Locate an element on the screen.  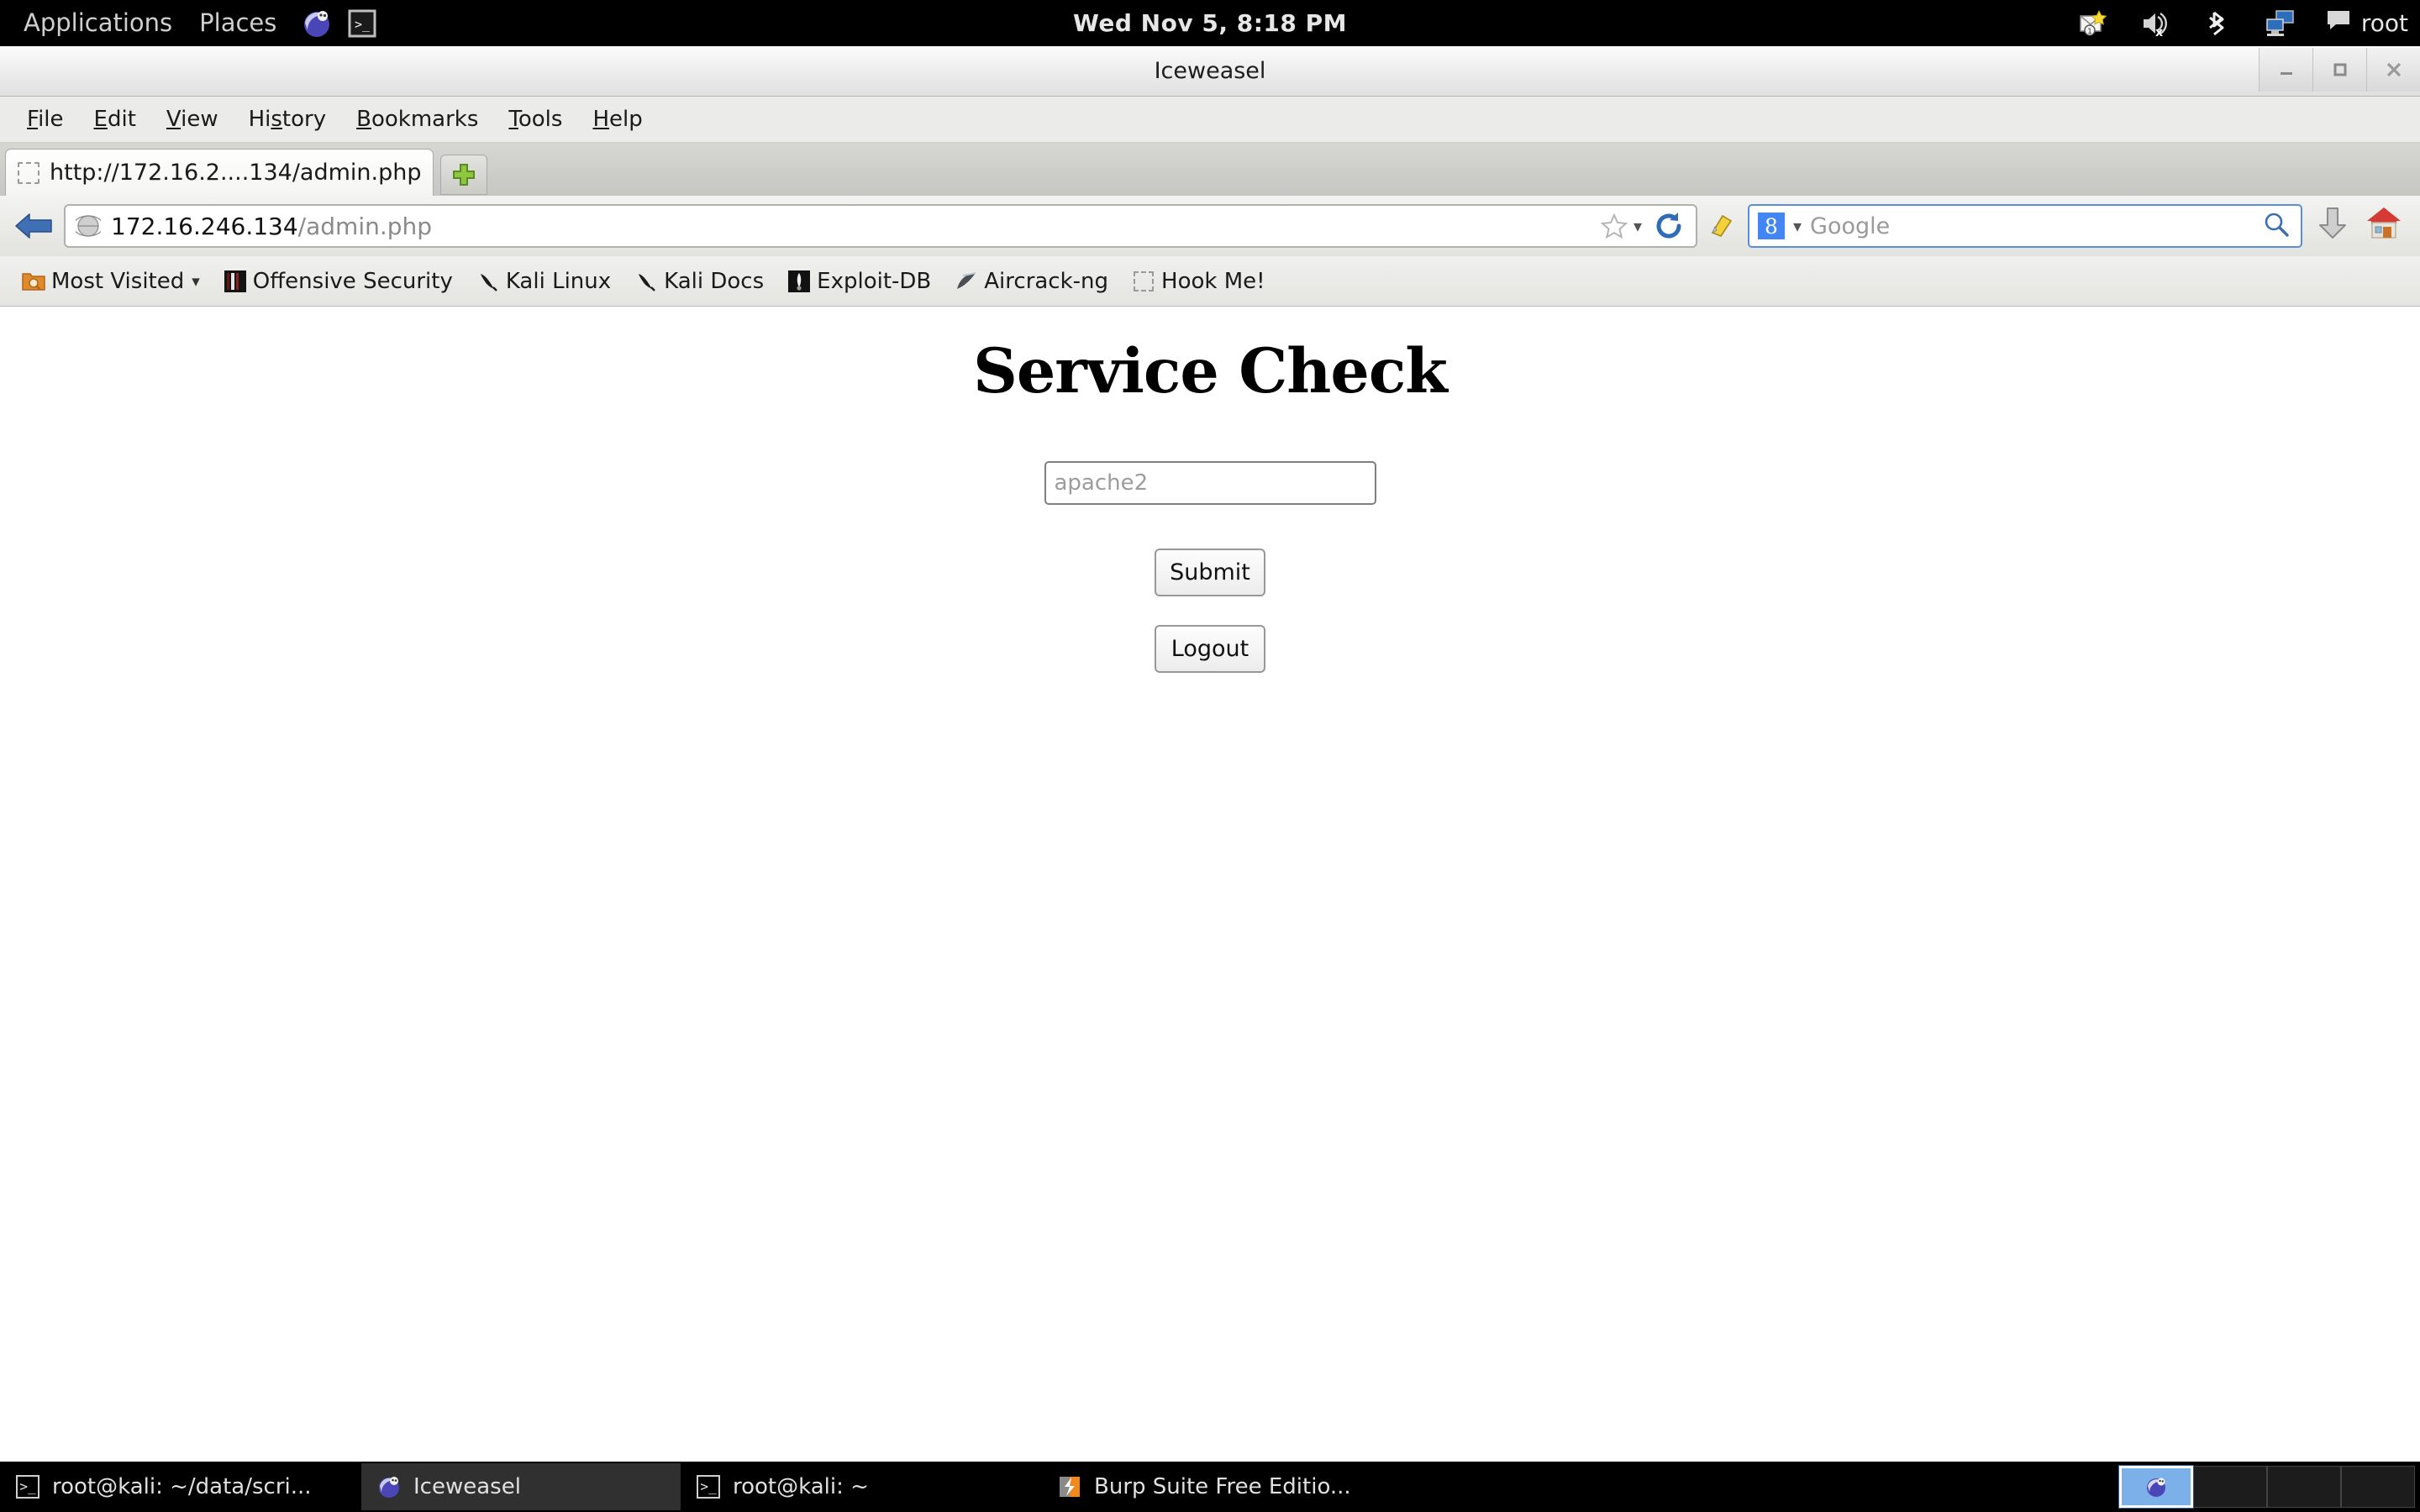
globe-identity-icon is located at coordinates (88, 226).